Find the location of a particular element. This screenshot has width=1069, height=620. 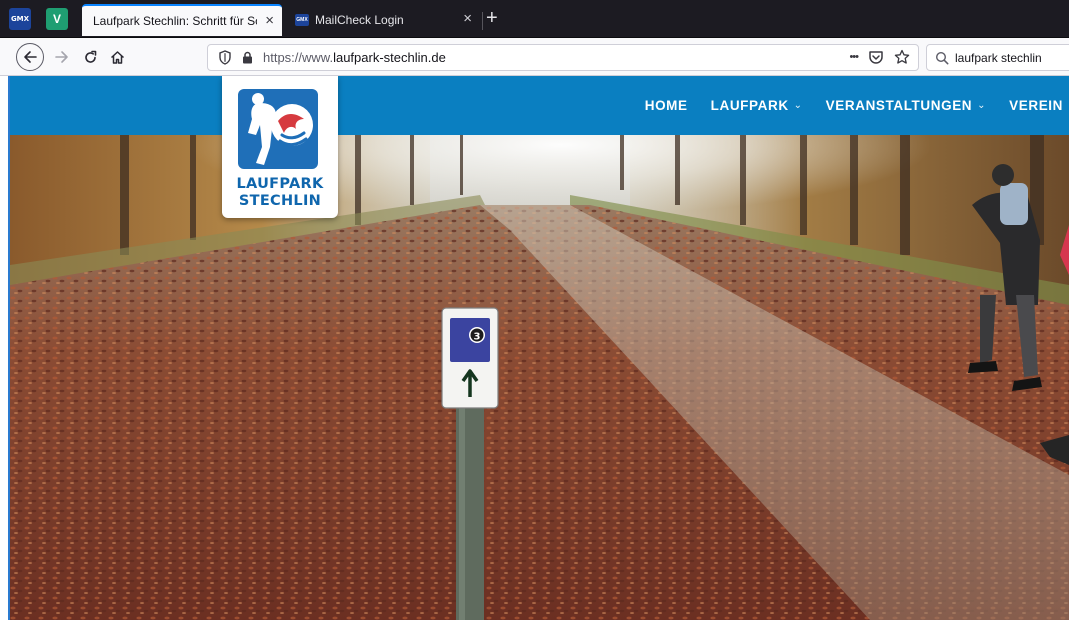

laufpark-logo-icon is located at coordinates (278, 129).